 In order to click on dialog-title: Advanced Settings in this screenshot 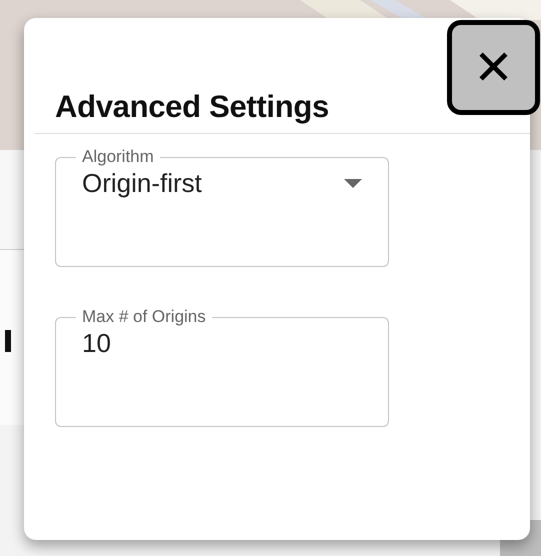, I will do `click(192, 107)`.